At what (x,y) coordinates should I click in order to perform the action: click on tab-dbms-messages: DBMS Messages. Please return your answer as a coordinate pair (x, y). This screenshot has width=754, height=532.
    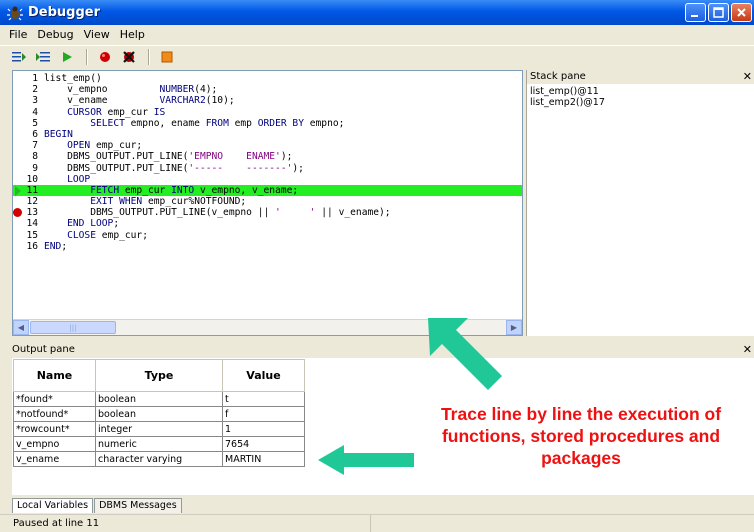
    Looking at the image, I should click on (138, 505).